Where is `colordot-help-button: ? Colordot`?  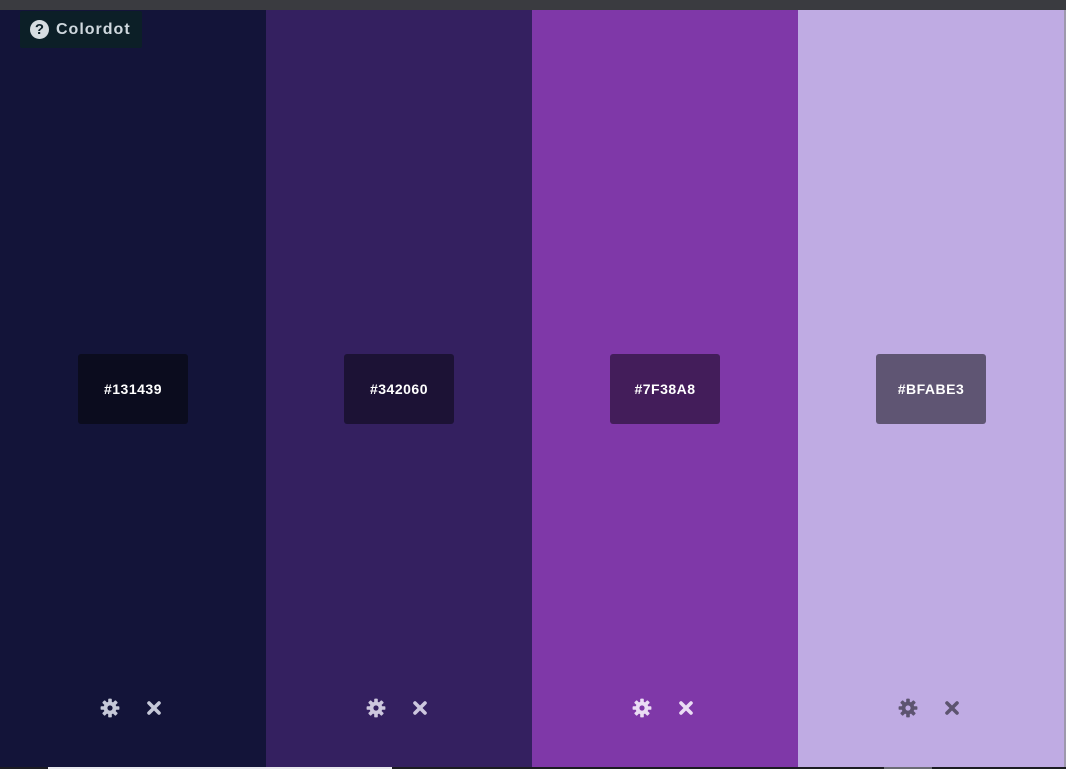
colordot-help-button: ? Colordot is located at coordinates (81, 29).